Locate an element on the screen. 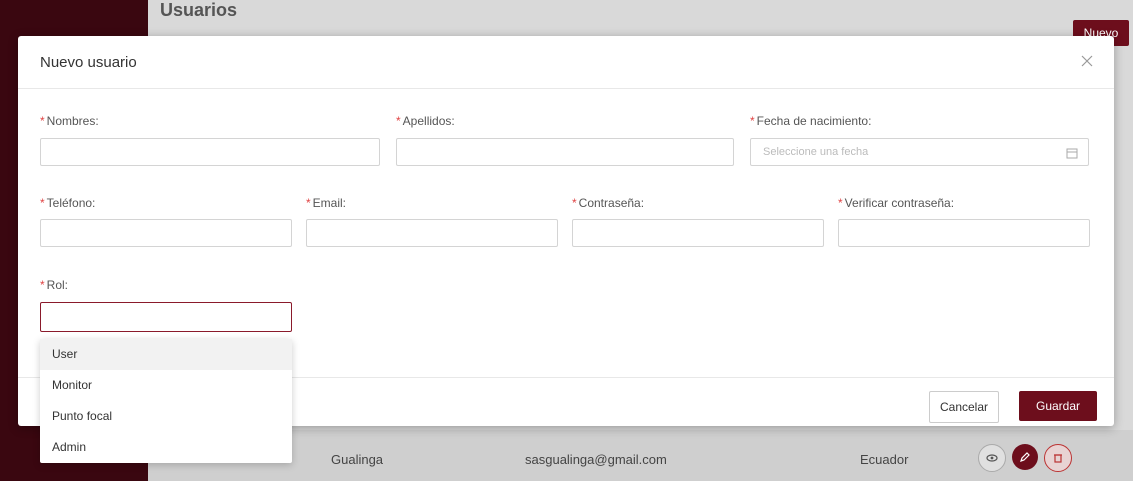 The height and width of the screenshot is (481, 1133). save-button: Guardar is located at coordinates (1058, 406).